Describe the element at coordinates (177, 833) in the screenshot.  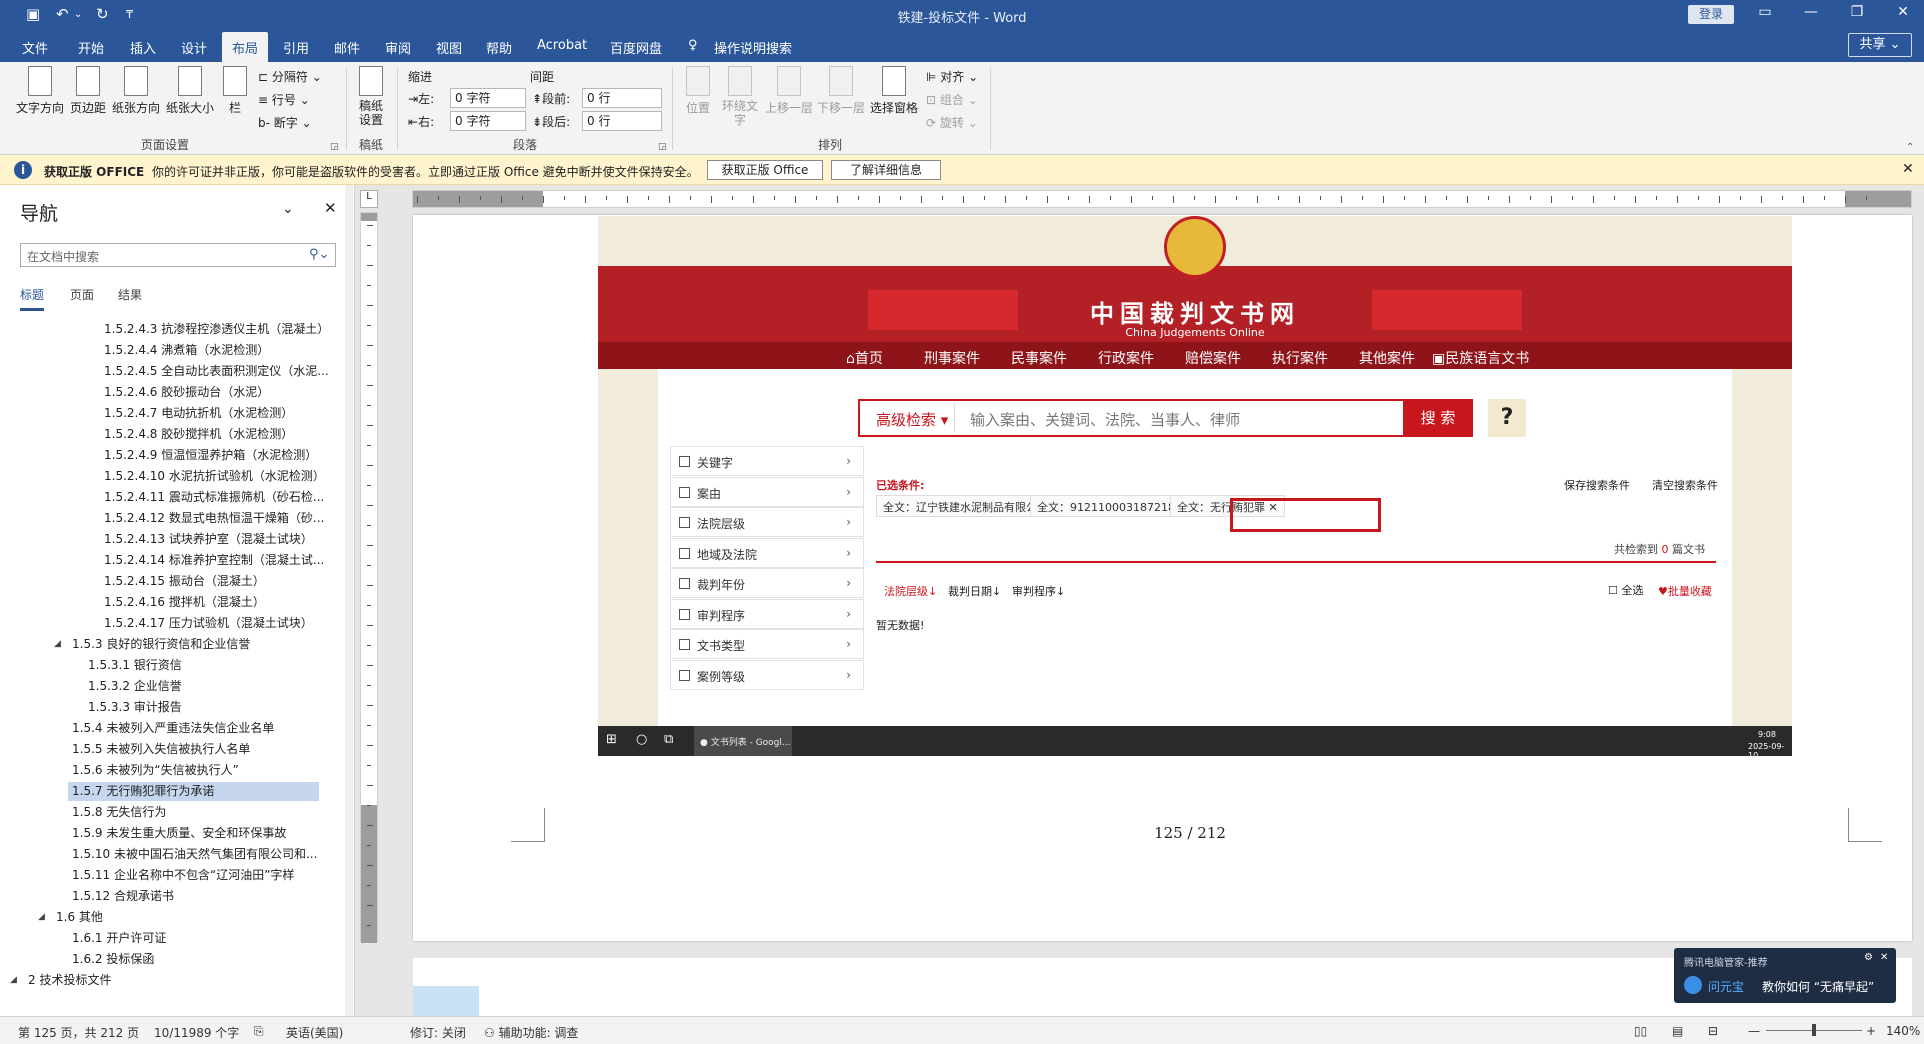
I see `nav-heading-item: 1.5.9 未发生重大质量、安全和环保事故` at that location.